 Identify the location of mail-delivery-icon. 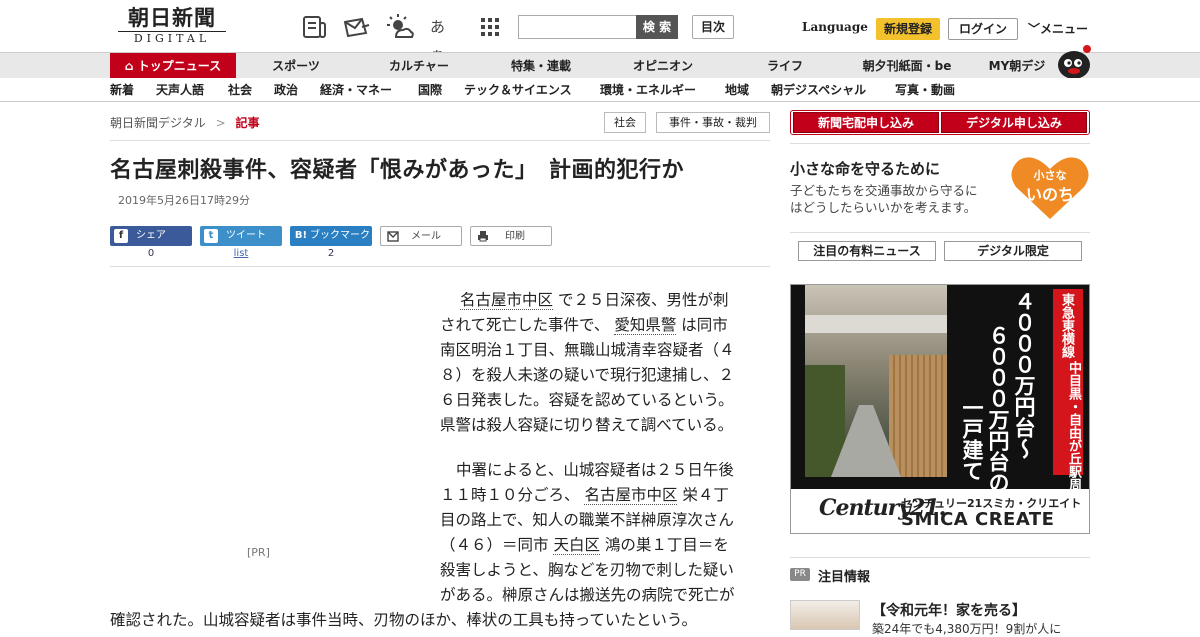
(356, 27).